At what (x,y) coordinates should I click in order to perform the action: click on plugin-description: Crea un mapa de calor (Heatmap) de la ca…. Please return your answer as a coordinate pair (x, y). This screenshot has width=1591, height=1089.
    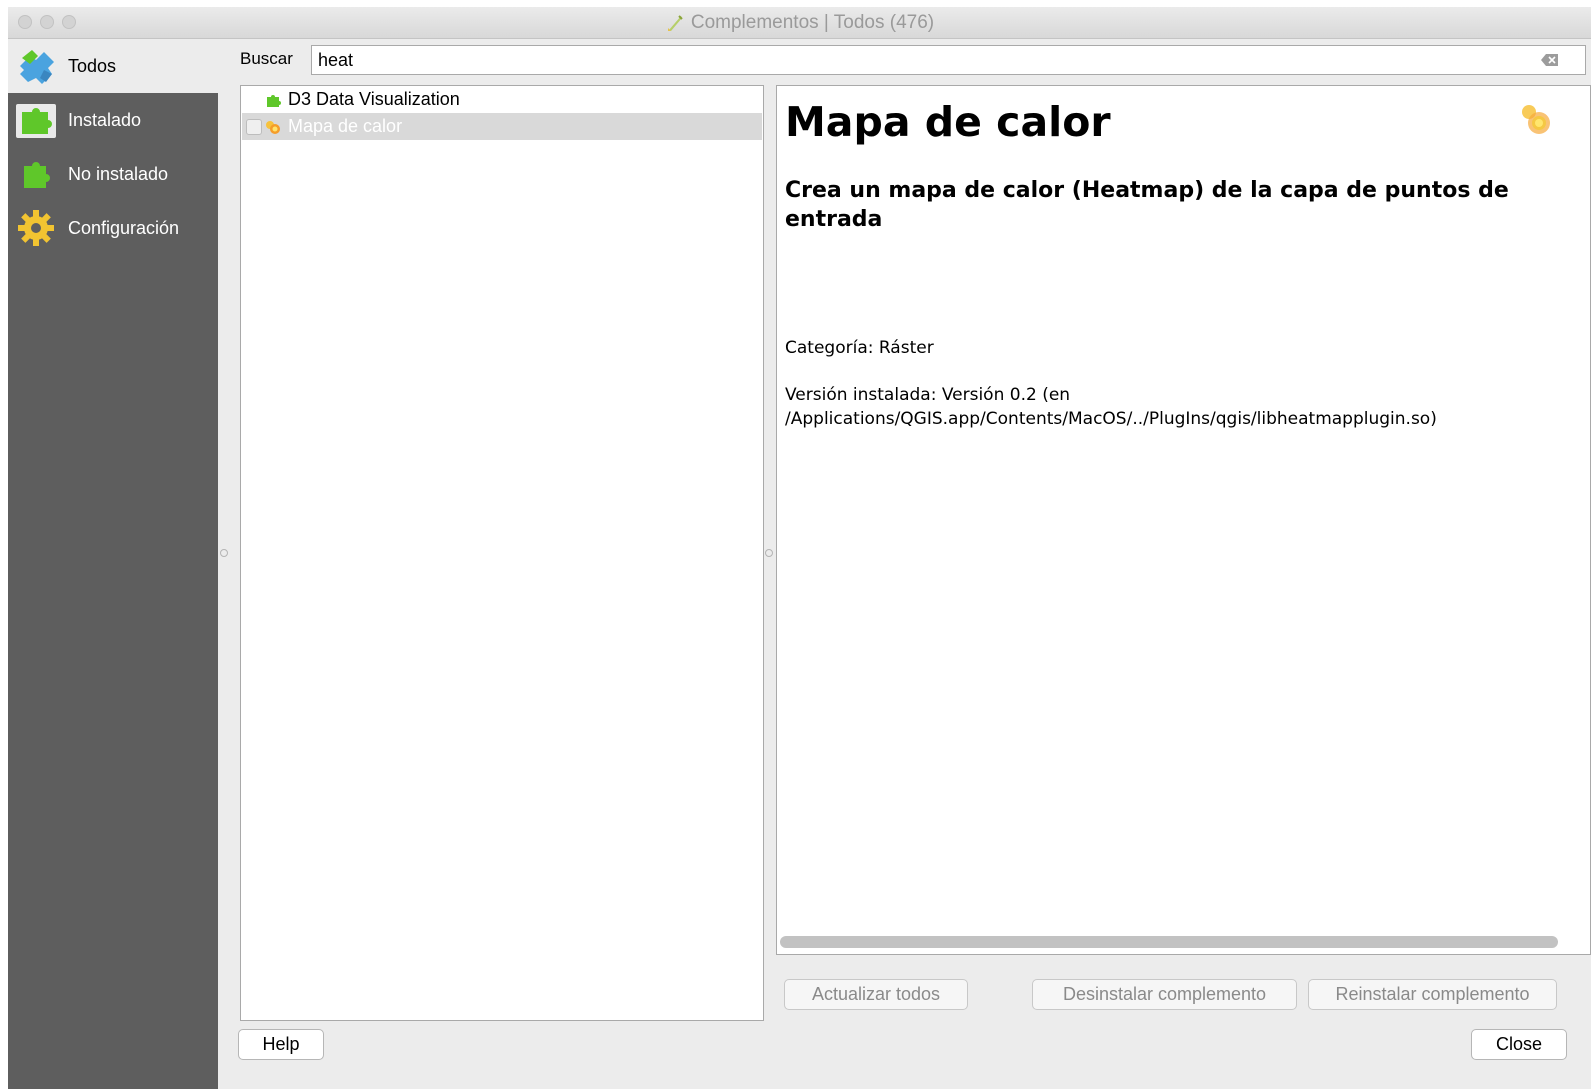
    Looking at the image, I should click on (1147, 205).